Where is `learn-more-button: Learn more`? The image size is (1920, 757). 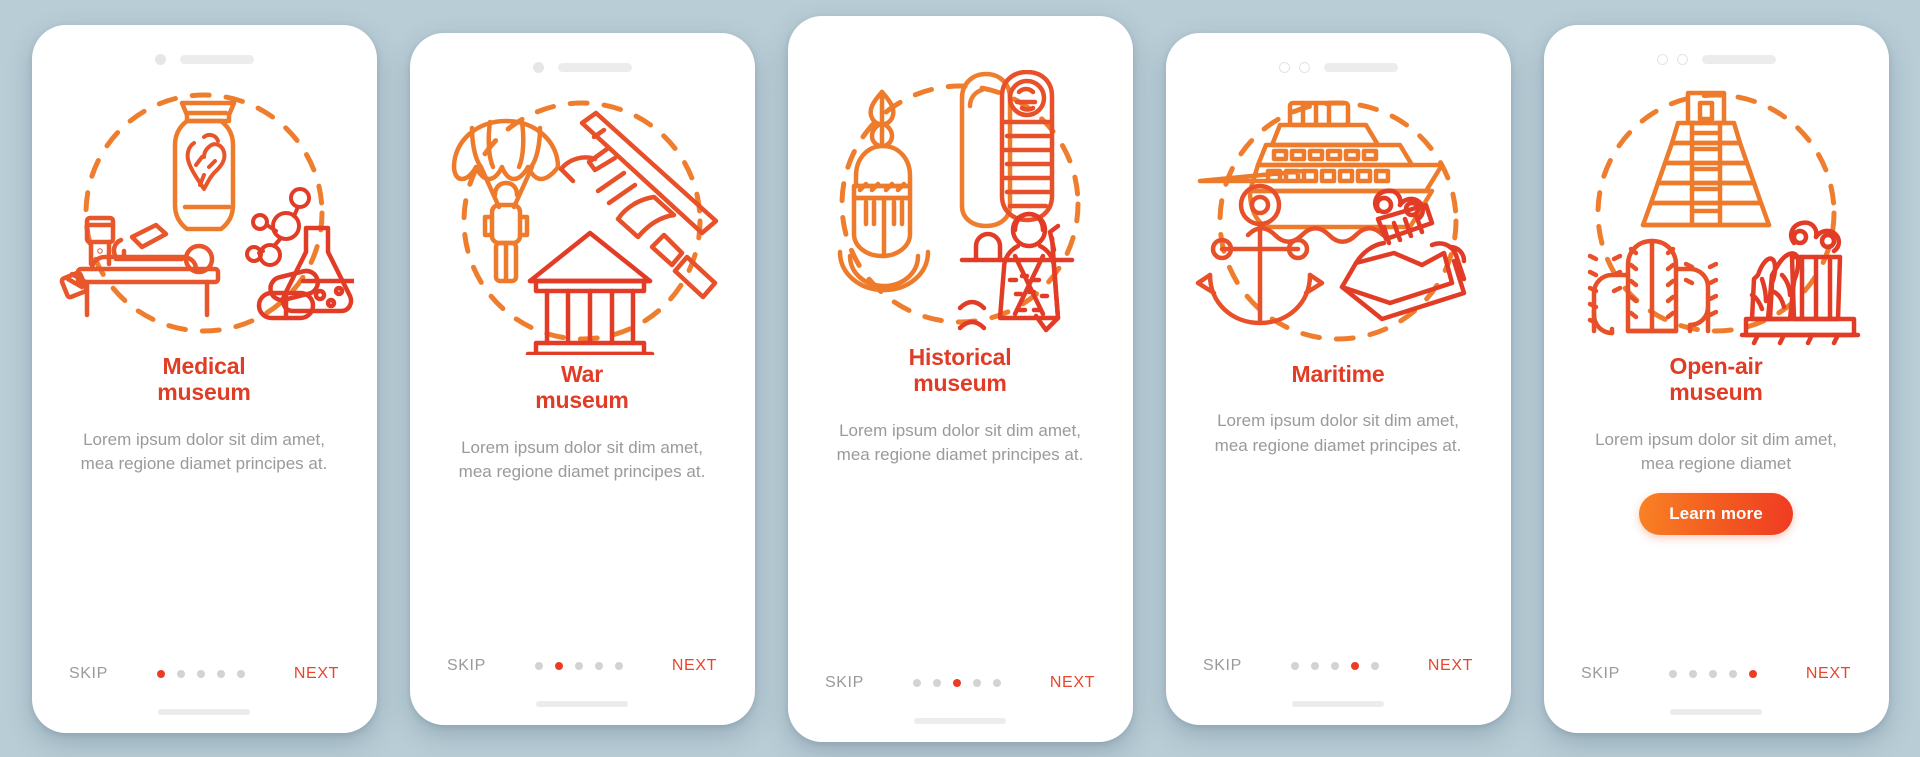 learn-more-button: Learn more is located at coordinates (1716, 513).